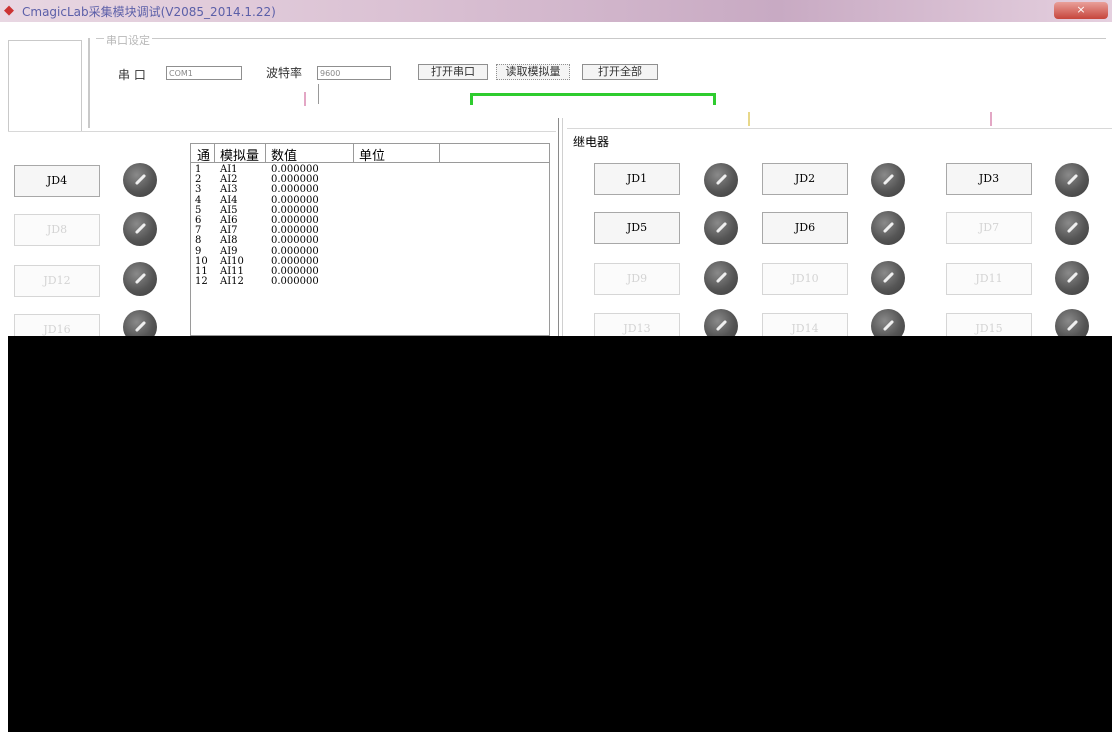 The height and width of the screenshot is (732, 1112). Describe the element at coordinates (201, 282) in the screenshot. I see `cell-channel: 12` at that location.